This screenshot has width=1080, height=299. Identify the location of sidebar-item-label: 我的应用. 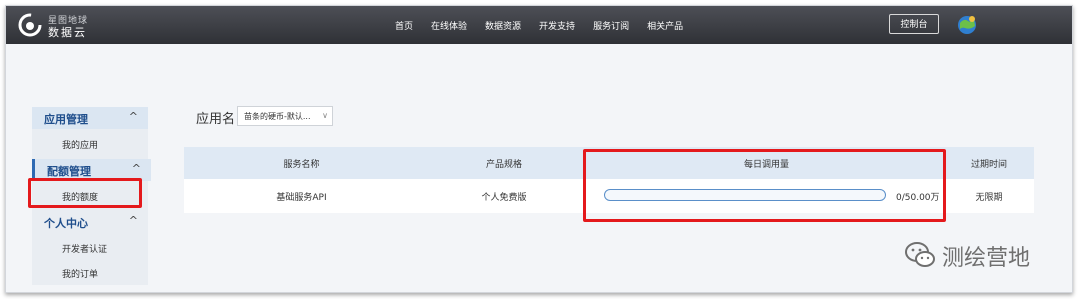
(80, 146).